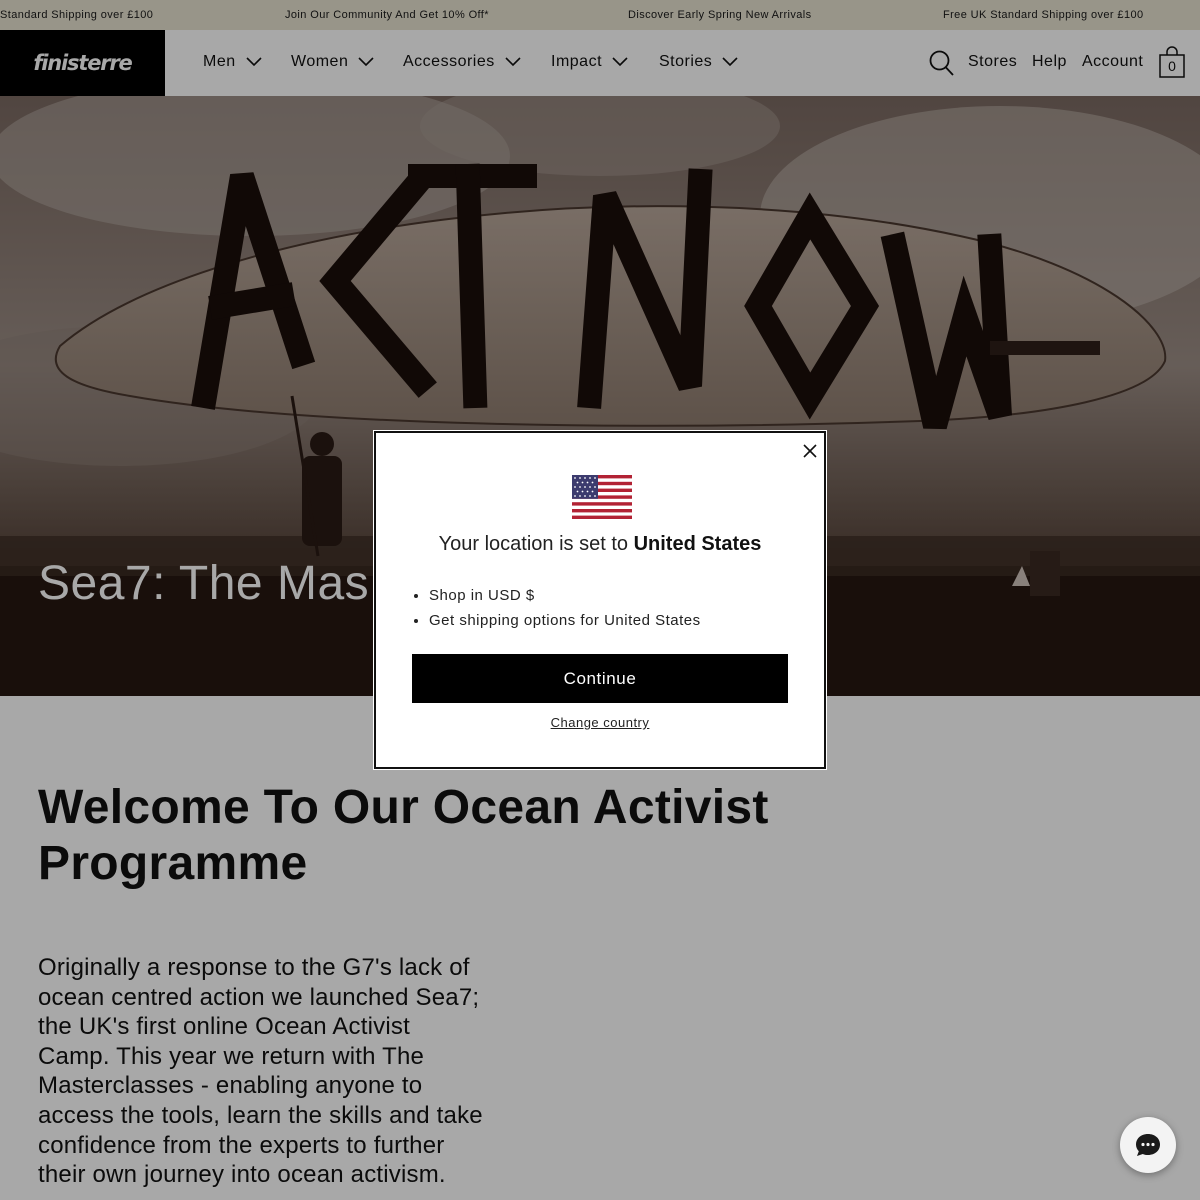 Image resolution: width=1200 pixels, height=1200 pixels. Describe the element at coordinates (602, 497) in the screenshot. I see `us-flag-icon` at that location.